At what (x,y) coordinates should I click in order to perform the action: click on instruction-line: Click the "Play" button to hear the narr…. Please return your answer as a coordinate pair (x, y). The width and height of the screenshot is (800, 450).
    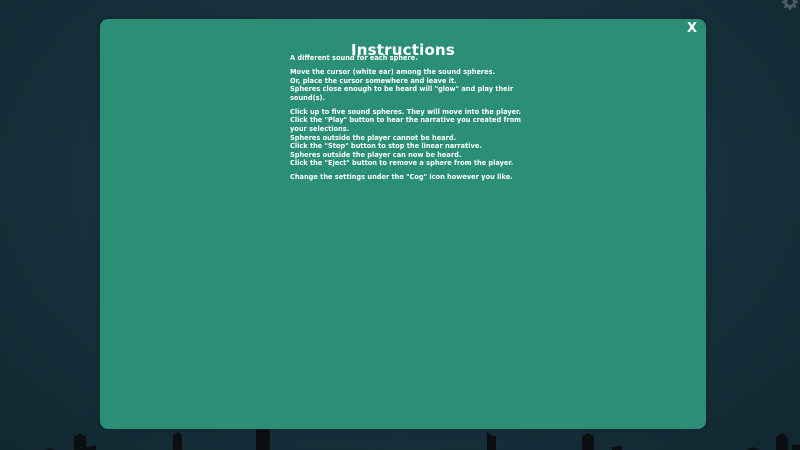
    Looking at the image, I should click on (405, 124).